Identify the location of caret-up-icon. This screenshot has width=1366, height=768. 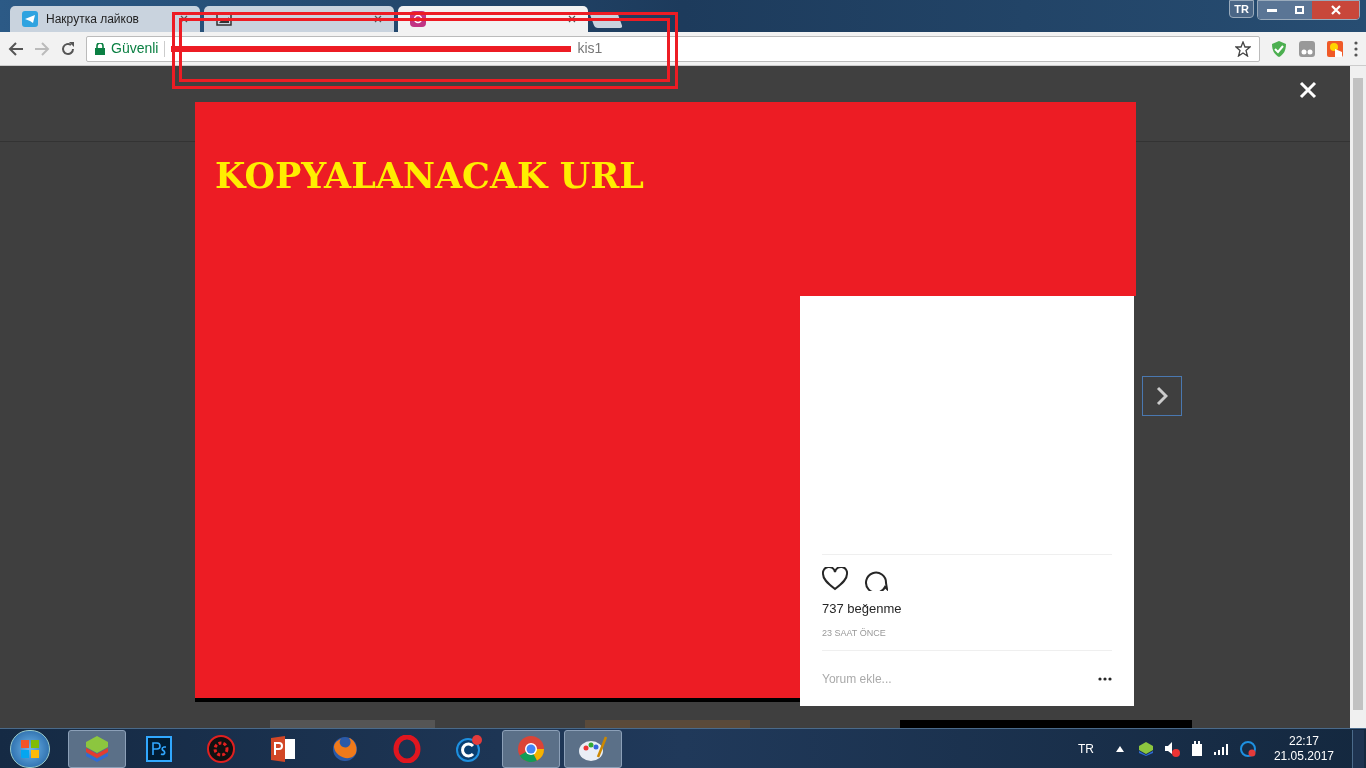
(1119, 748).